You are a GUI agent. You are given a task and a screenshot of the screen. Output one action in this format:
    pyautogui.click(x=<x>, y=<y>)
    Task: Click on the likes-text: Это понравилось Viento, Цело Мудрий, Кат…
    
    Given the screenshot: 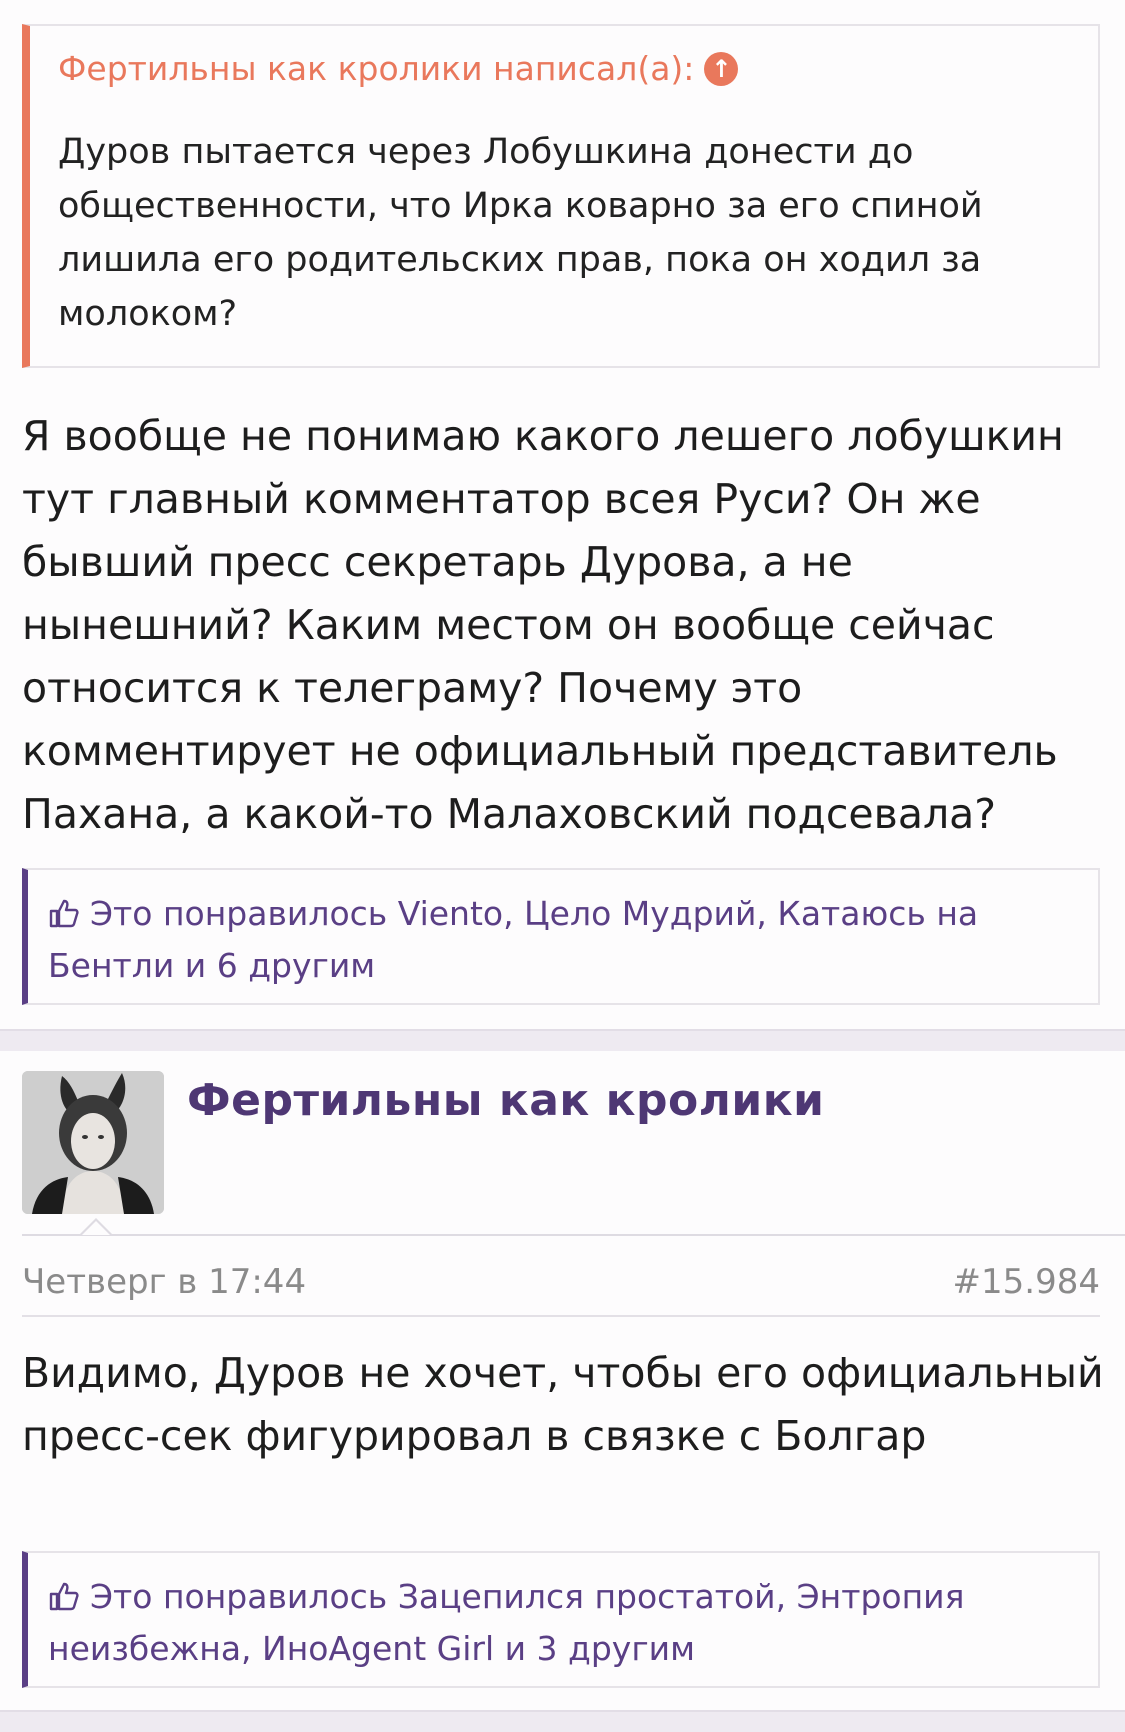 What is the action you would take?
    pyautogui.click(x=513, y=939)
    